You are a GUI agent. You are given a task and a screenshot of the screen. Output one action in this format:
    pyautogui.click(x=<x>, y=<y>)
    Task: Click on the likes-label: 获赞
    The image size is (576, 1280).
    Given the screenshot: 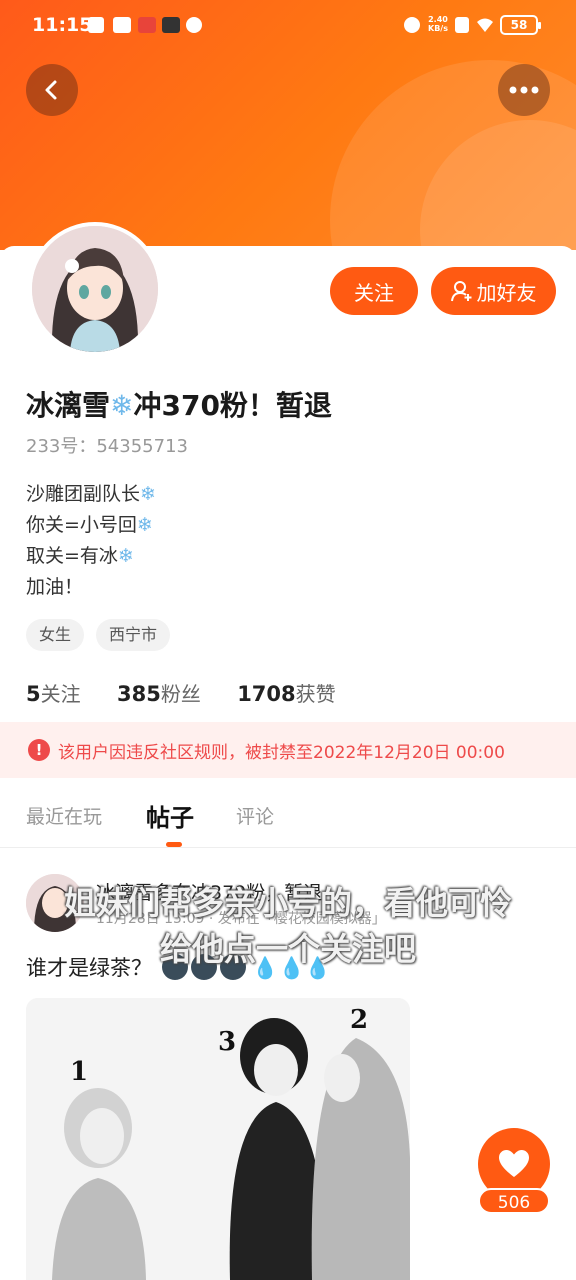 What is the action you would take?
    pyautogui.click(x=315, y=694)
    